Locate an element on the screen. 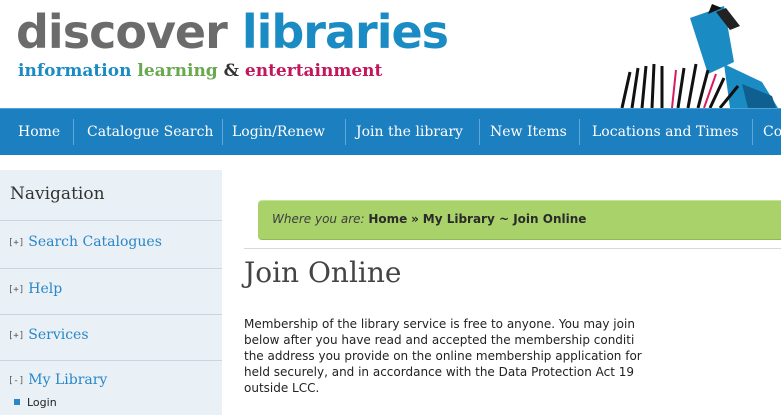 This screenshot has width=781, height=415. logo-word-discover: discover is located at coordinates (122, 32).